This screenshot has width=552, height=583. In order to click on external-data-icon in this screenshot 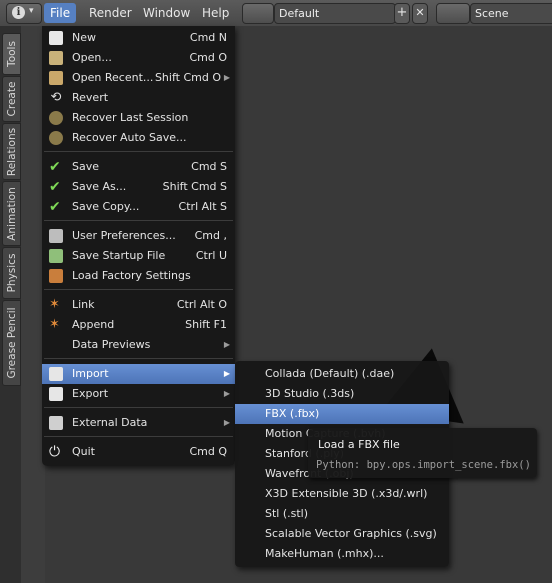, I will do `click(56, 423)`.